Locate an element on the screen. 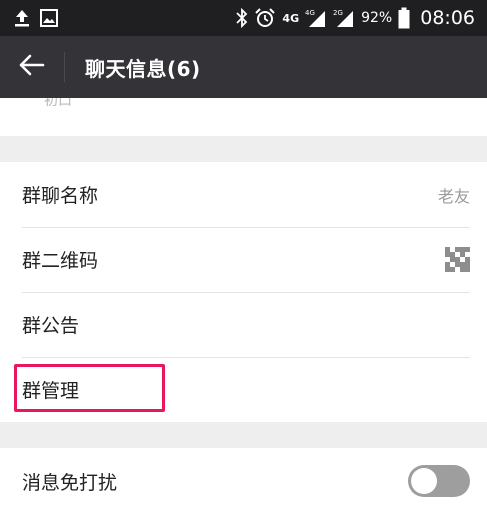 This screenshot has width=487, height=525. image-icon is located at coordinates (49, 18).